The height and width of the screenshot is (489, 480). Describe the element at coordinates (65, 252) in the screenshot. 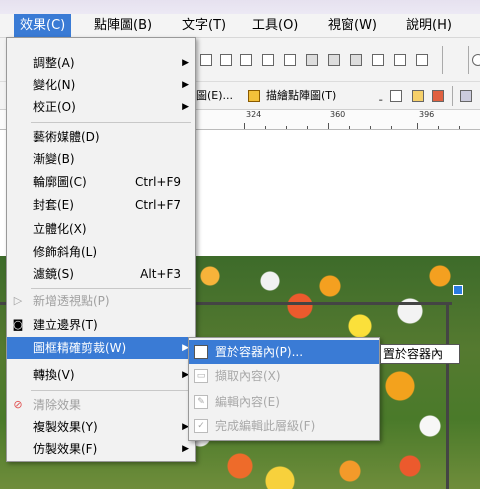

I see `menu-item-label: 修飾斜角(L)` at that location.